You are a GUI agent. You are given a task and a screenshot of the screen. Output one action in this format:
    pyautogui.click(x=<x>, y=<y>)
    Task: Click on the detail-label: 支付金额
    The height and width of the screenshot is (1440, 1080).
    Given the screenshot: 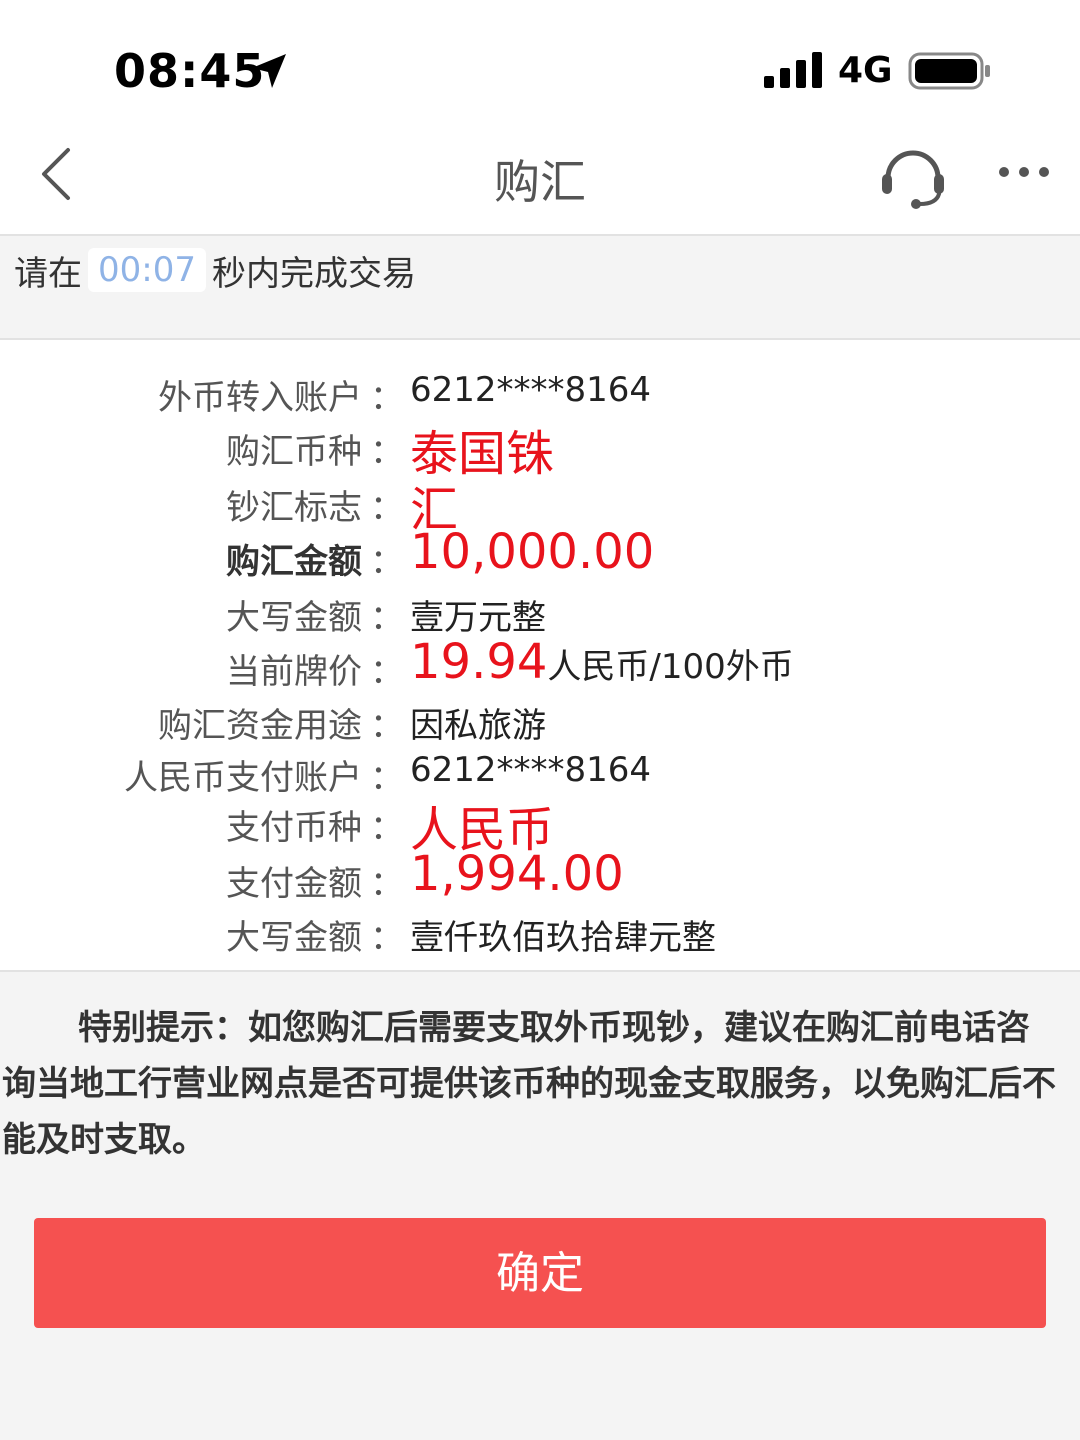 What is the action you would take?
    pyautogui.click(x=294, y=884)
    